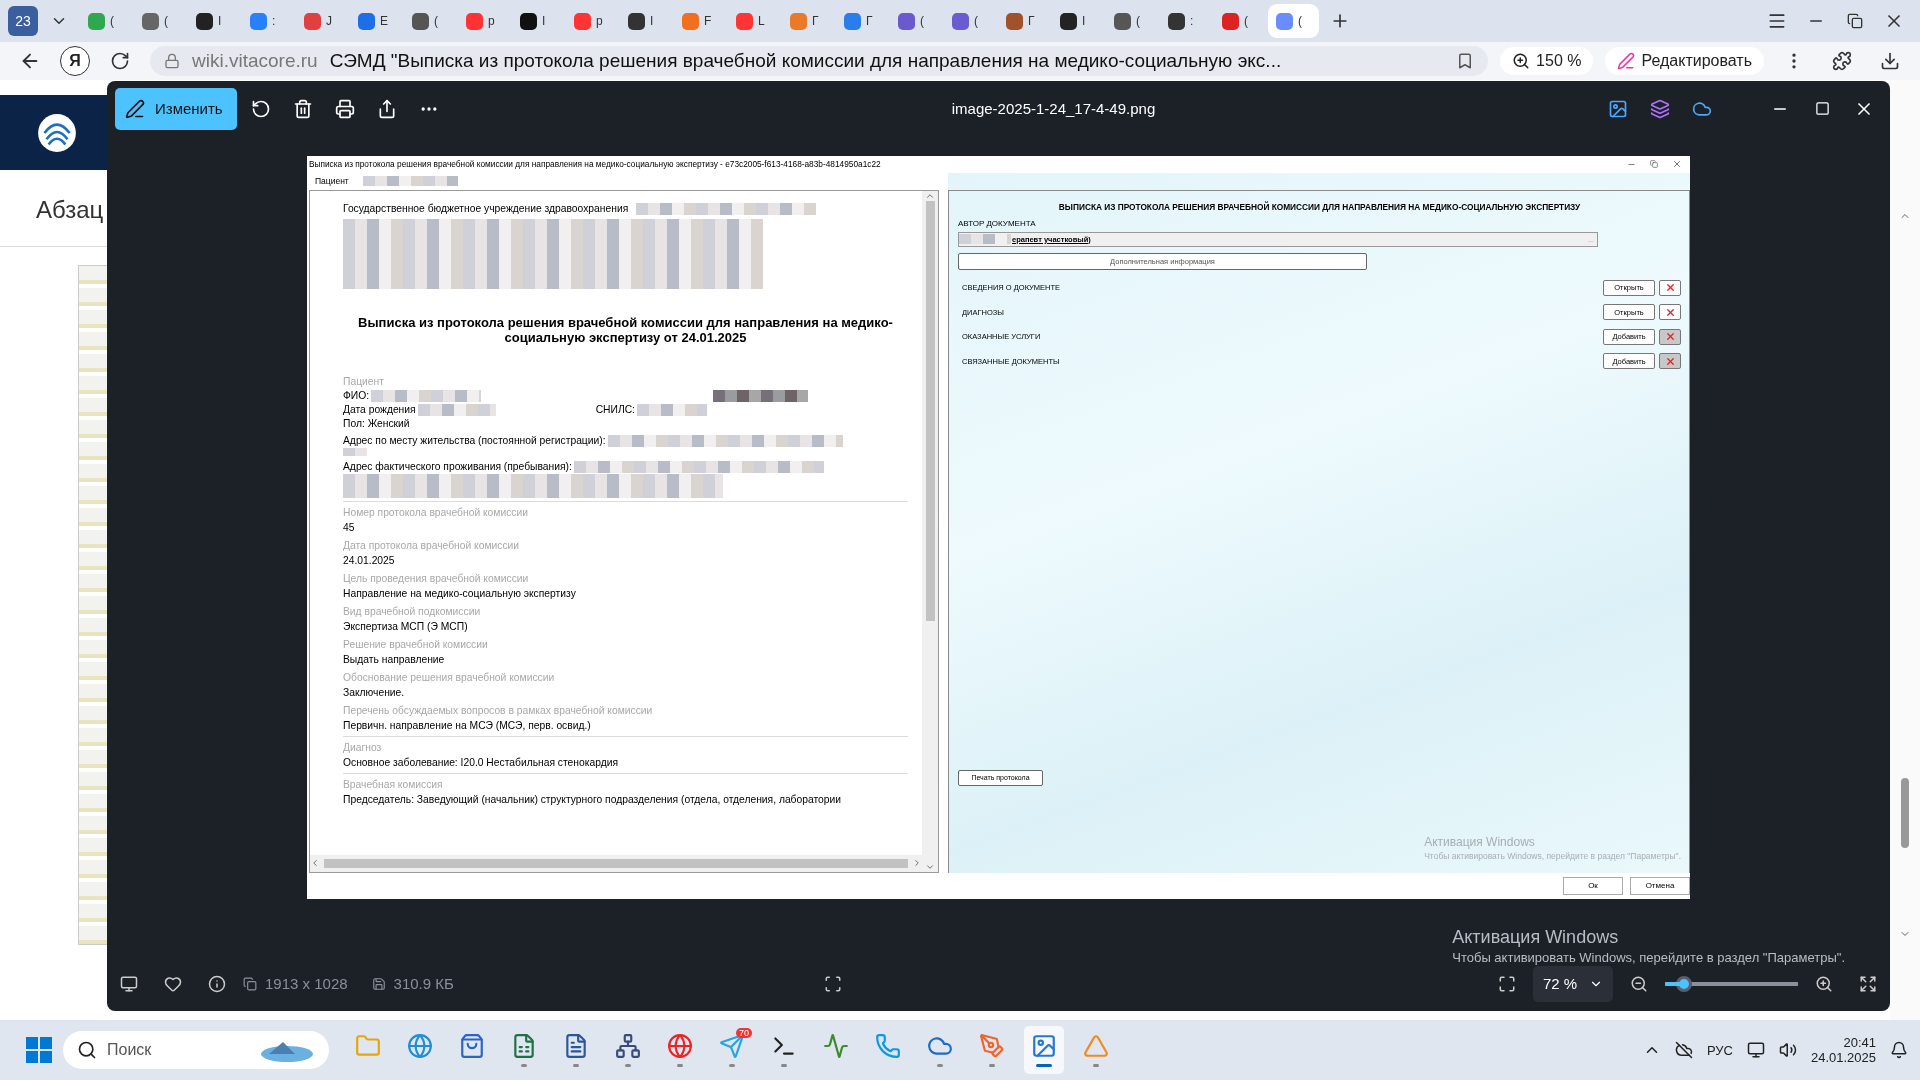 The image size is (1920, 1080). Describe the element at coordinates (250, 983) in the screenshot. I see `dimensions-icon` at that location.